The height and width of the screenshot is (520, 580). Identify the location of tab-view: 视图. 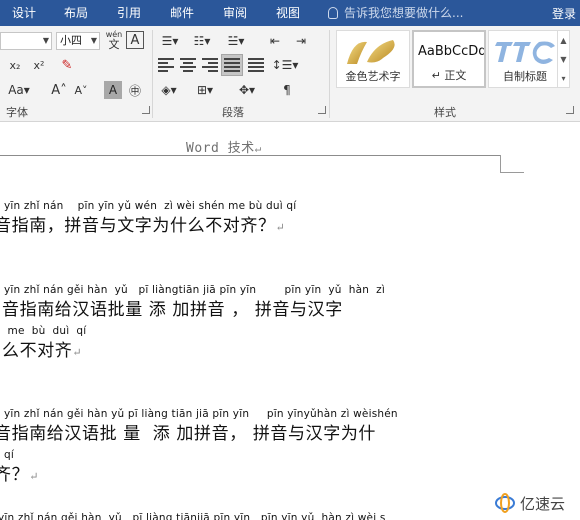
(288, 13).